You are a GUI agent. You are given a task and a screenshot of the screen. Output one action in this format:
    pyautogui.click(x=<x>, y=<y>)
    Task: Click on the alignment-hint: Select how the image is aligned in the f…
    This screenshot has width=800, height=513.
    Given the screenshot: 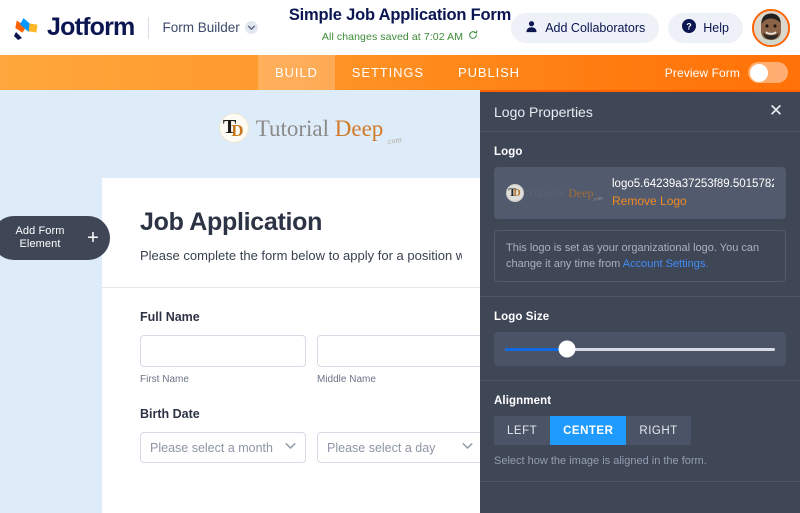 What is the action you would take?
    pyautogui.click(x=600, y=461)
    